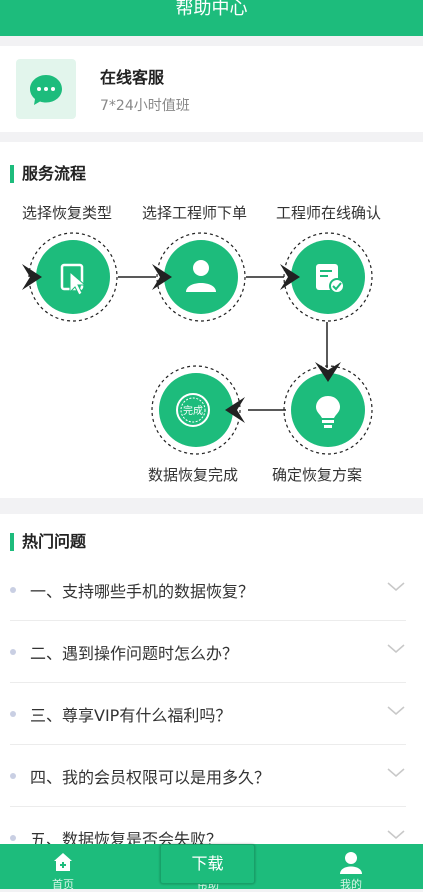 This screenshot has width=423, height=892. Describe the element at coordinates (326, 277) in the screenshot. I see `step-engineer-confirm-icon` at that location.